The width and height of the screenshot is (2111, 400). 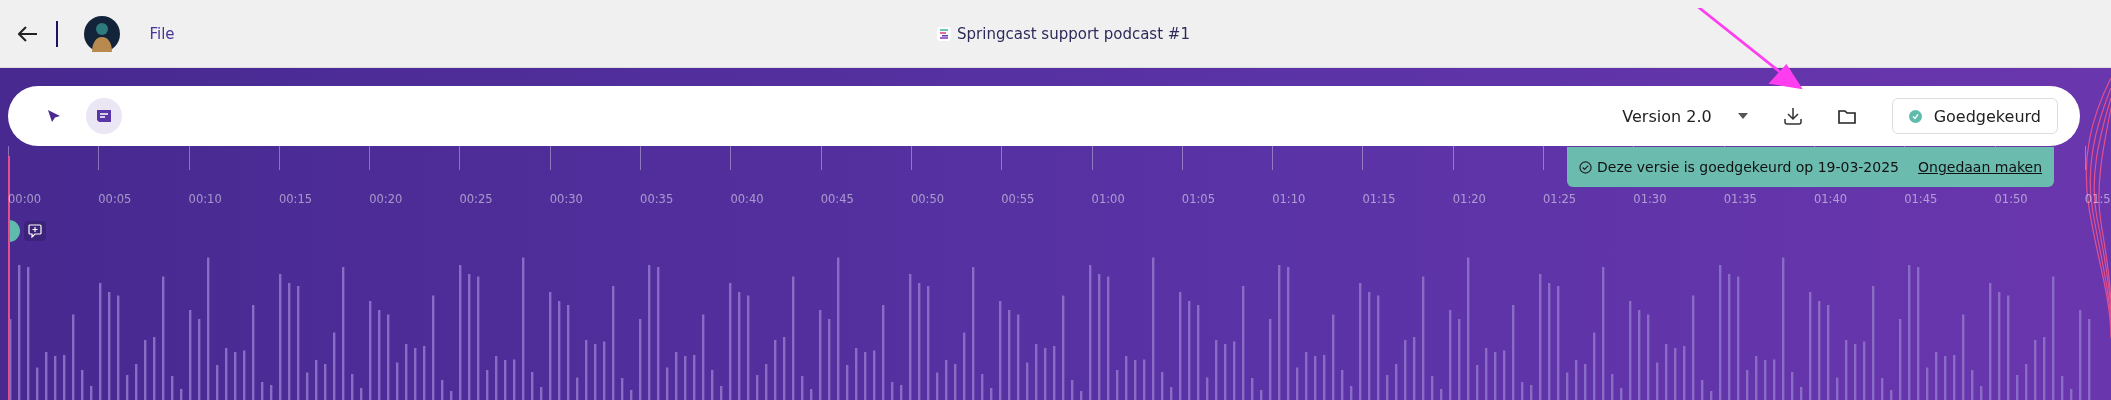 I want to click on time-label: 01:35, so click(x=1740, y=199).